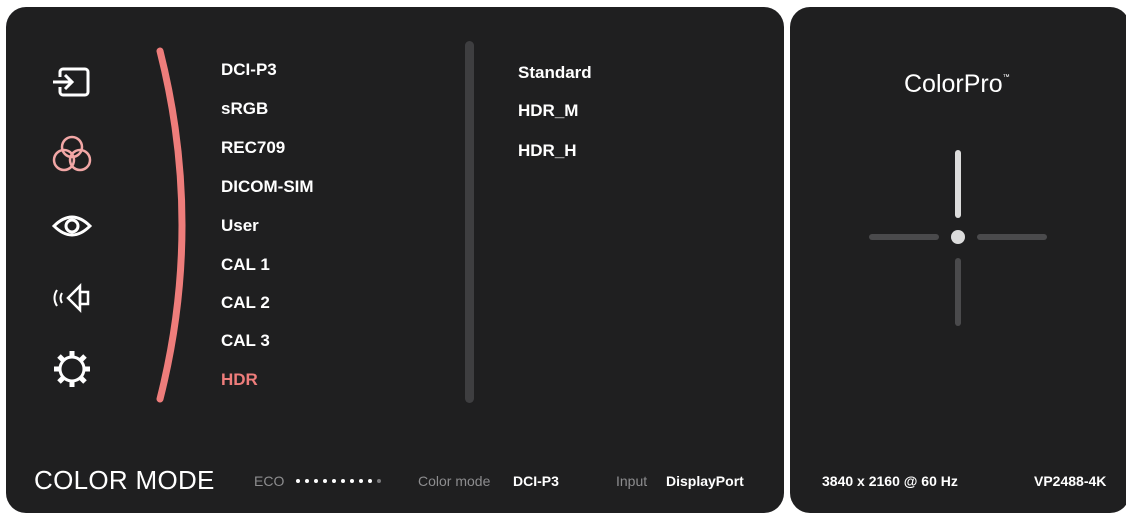 The image size is (1126, 515). I want to click on menu-item-cal2: CAL 2, so click(245, 303).